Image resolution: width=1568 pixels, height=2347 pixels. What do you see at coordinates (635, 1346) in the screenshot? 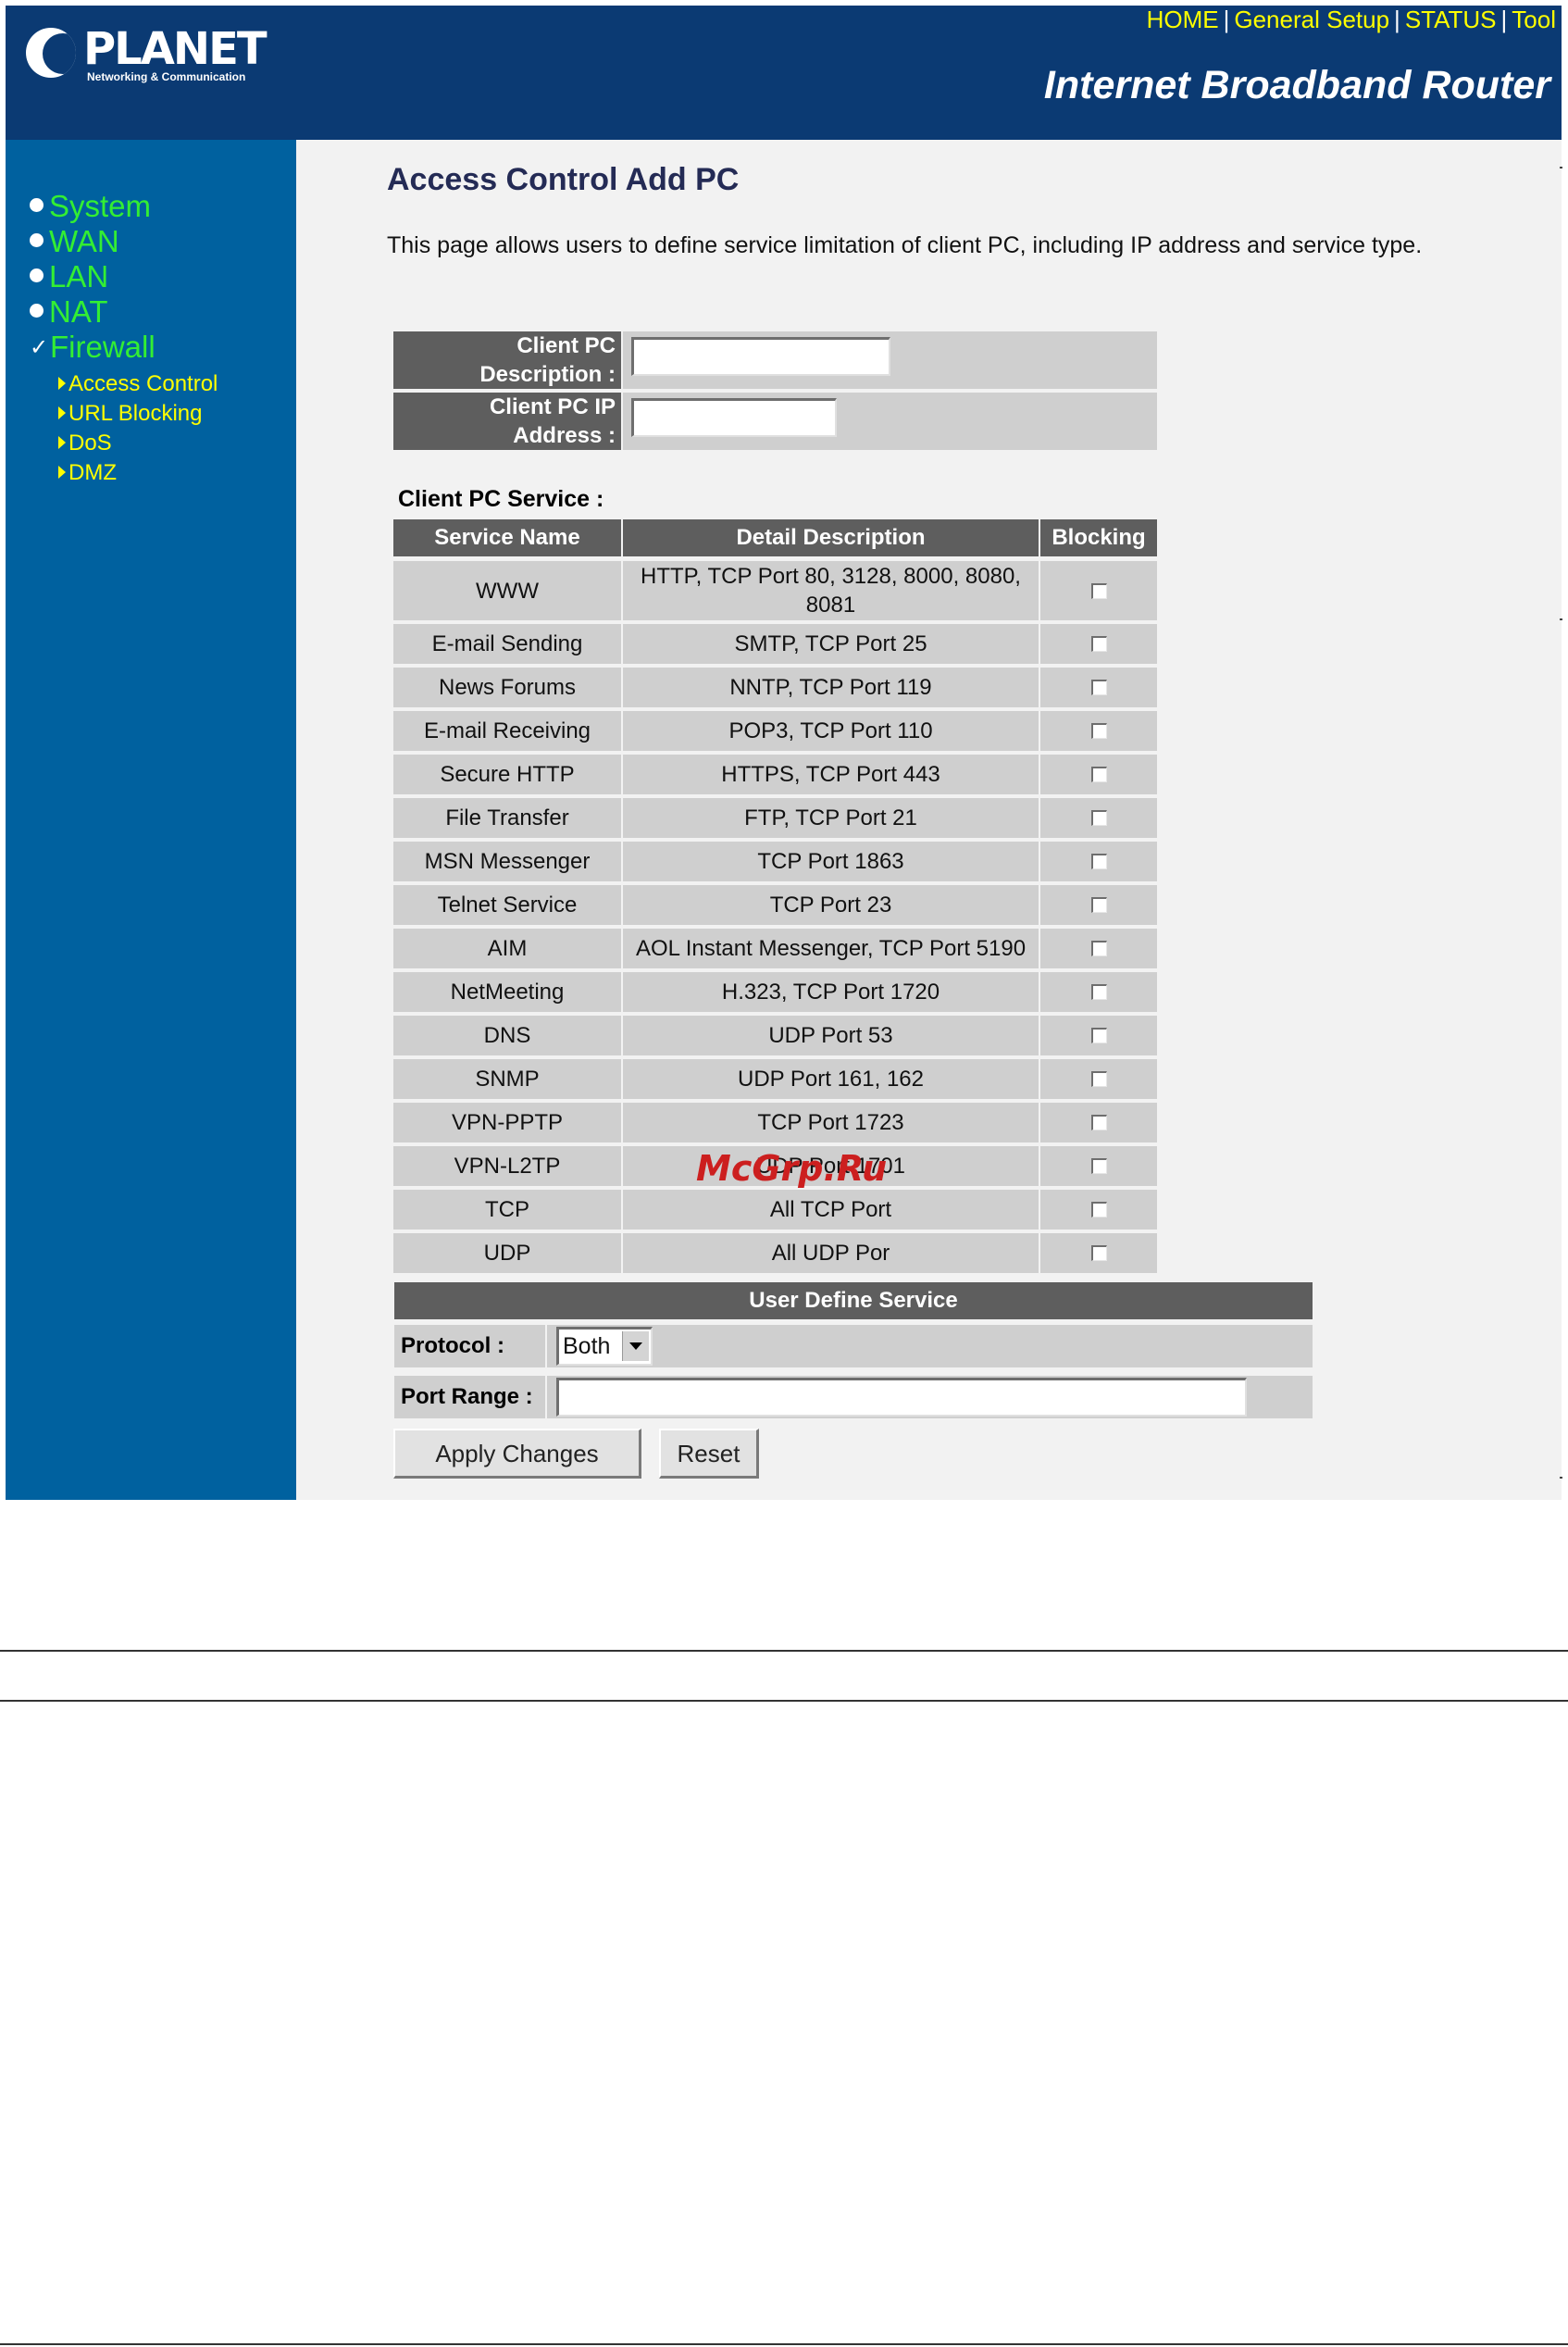
I see `chevron-down-icon` at bounding box center [635, 1346].